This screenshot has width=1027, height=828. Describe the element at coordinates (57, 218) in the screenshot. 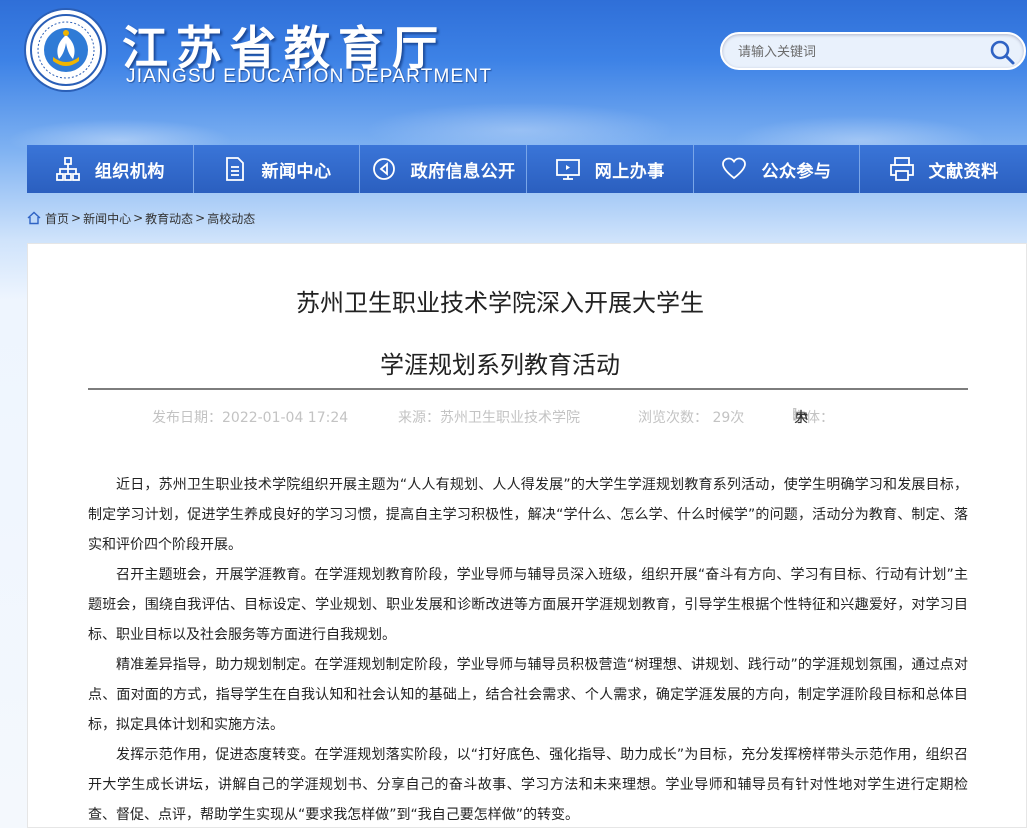

I see `breadcrumb-home: 首页` at that location.